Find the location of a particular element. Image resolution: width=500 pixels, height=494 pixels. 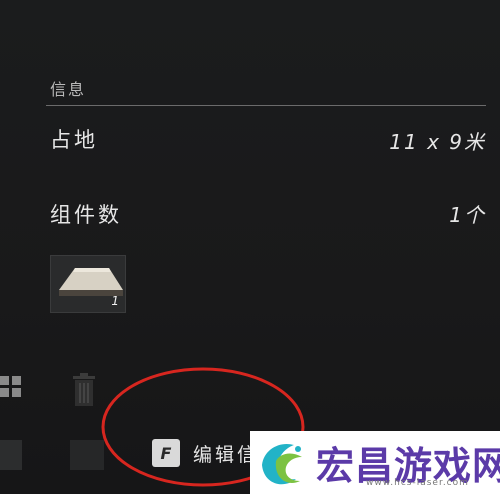

section-divider is located at coordinates (266, 105).